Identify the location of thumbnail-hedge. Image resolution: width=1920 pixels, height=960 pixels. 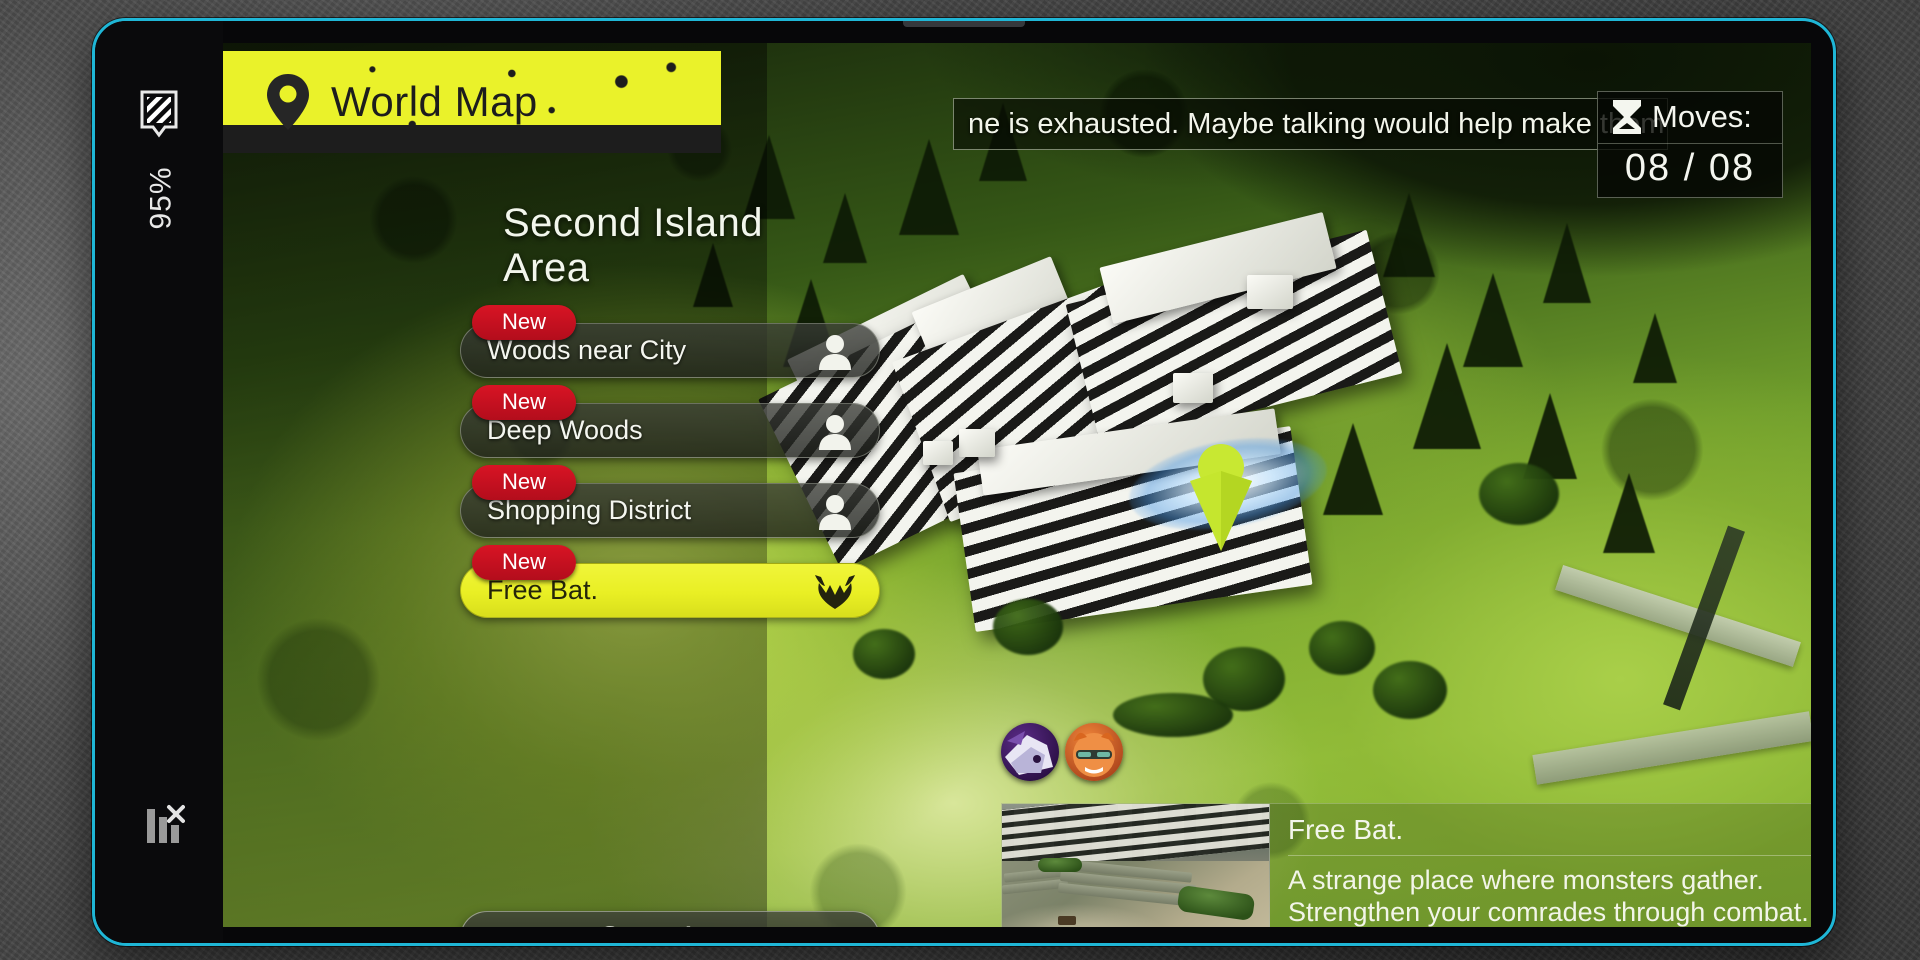
(1060, 865).